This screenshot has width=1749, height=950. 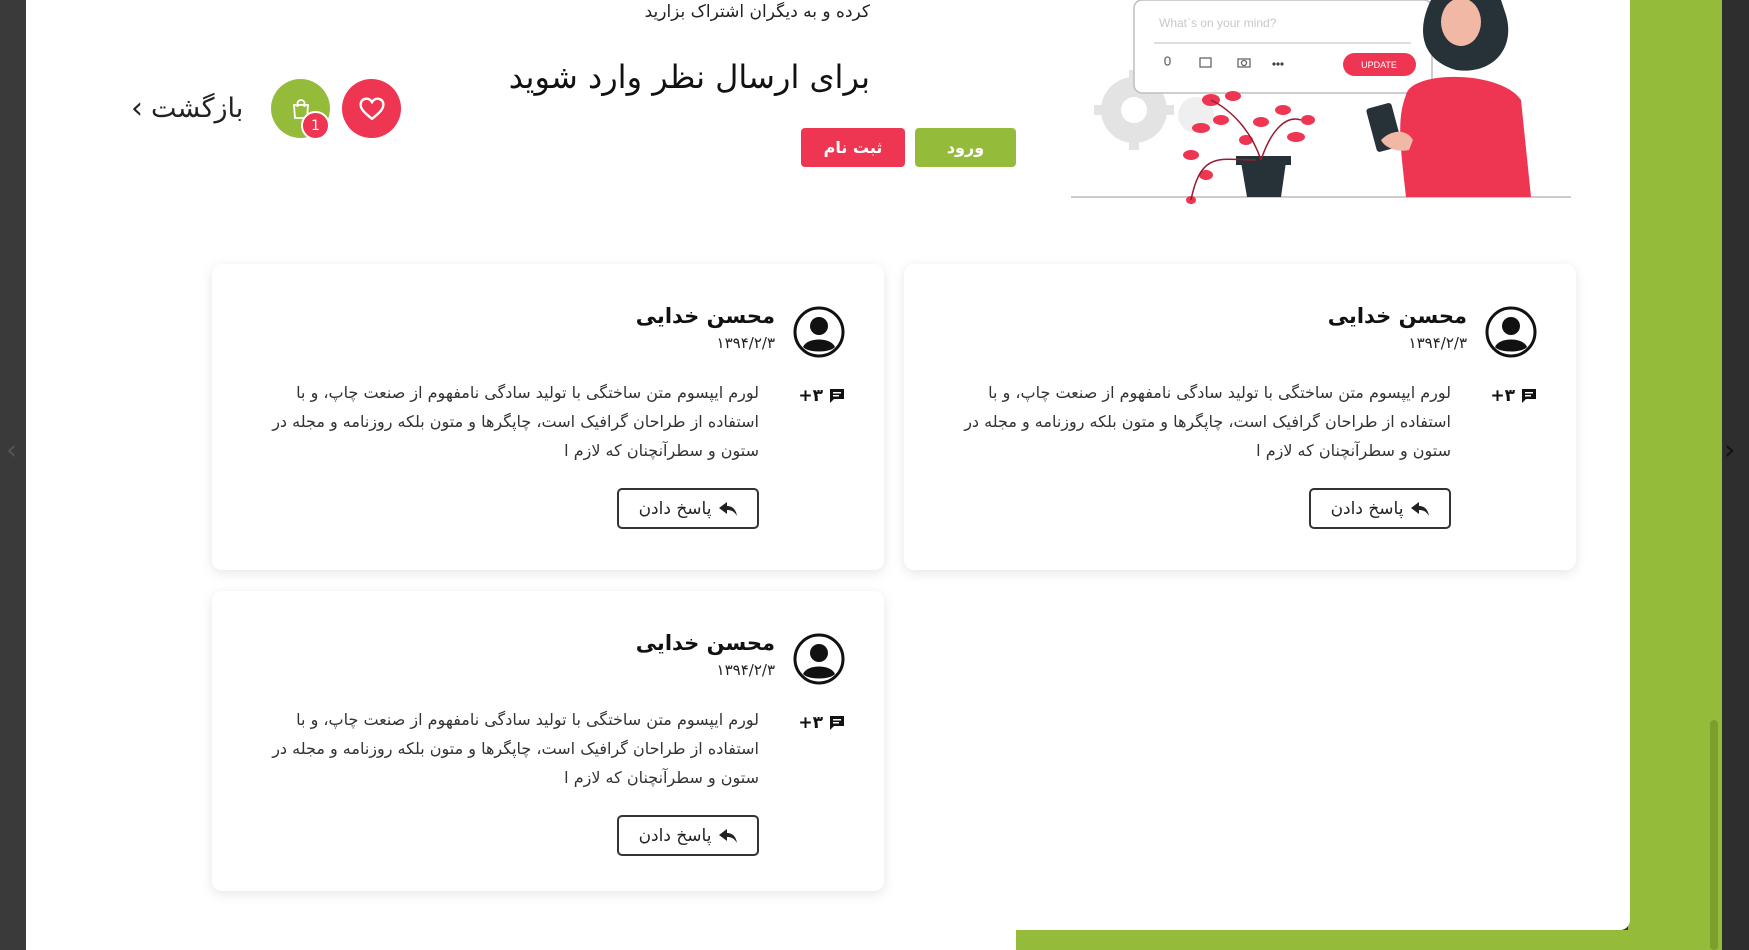 I want to click on wishlist-button, so click(x=371, y=108).